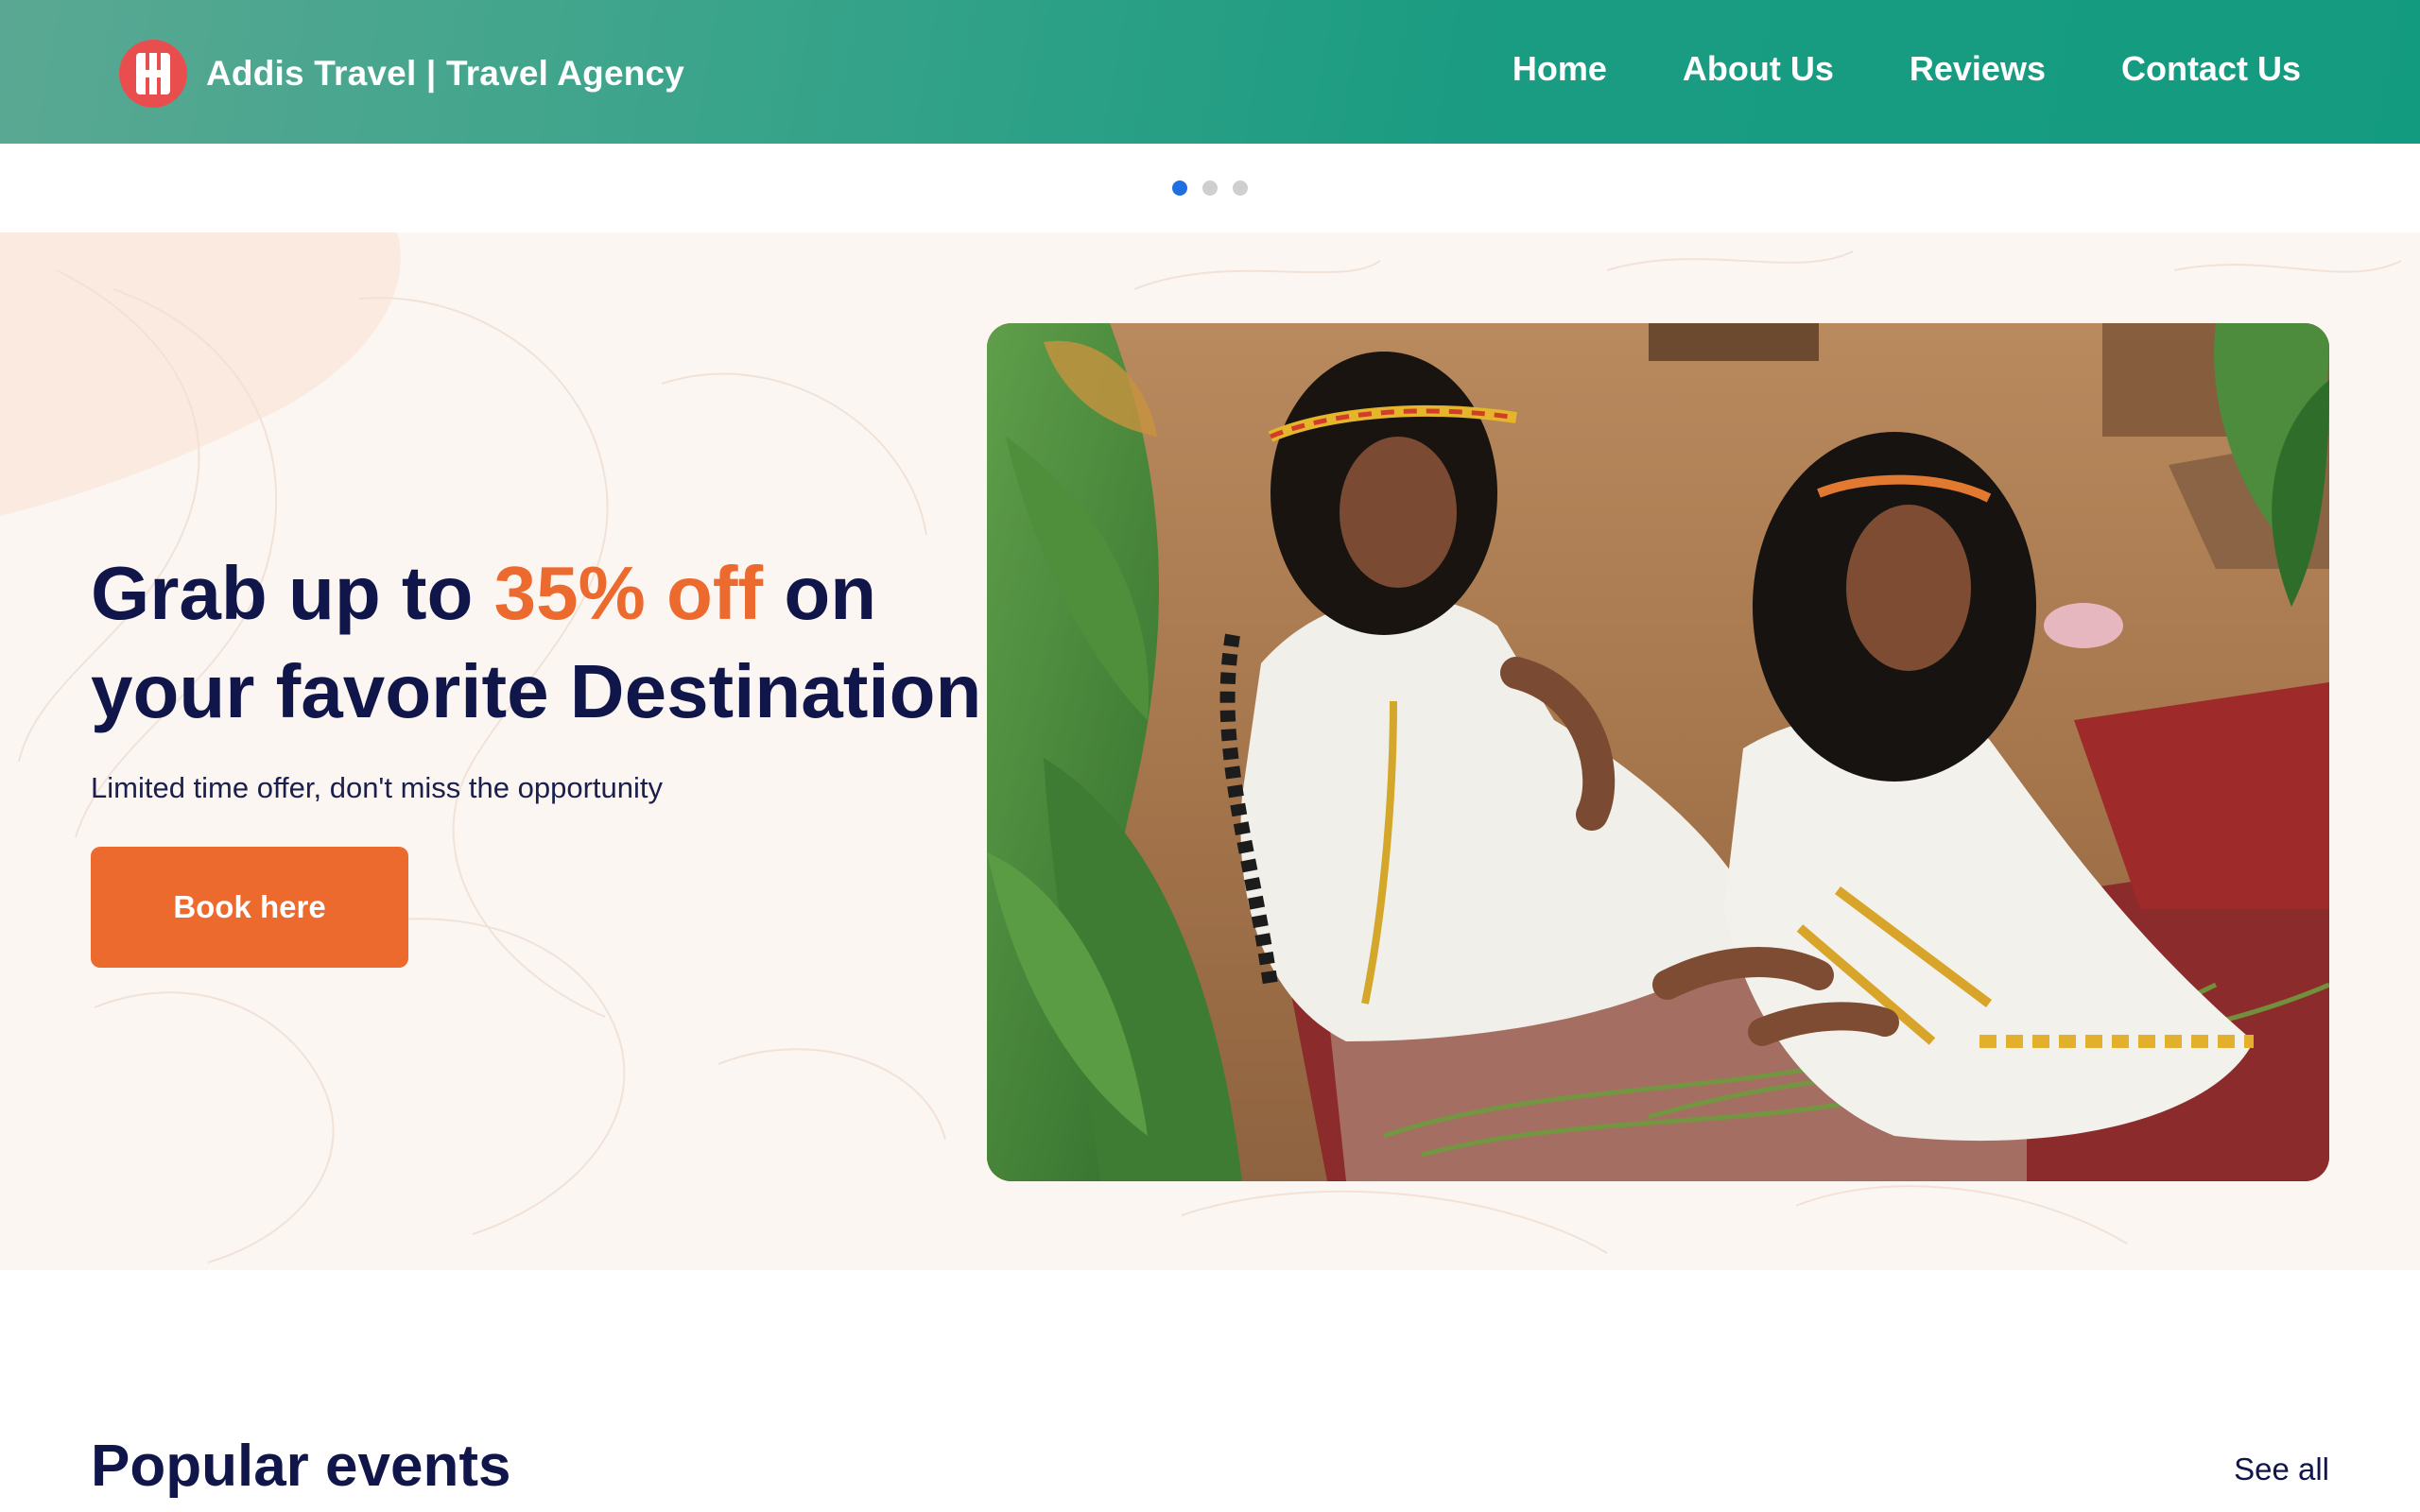 This screenshot has height=1512, width=2420. I want to click on nav-link-contact-us: Contact Us, so click(2211, 69).